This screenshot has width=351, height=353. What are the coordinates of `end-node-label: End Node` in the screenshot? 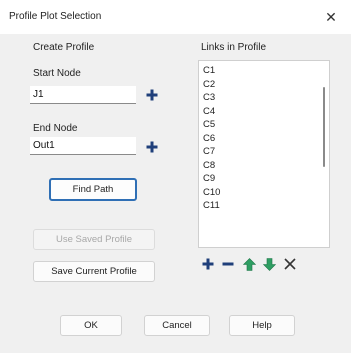 It's located at (55, 128).